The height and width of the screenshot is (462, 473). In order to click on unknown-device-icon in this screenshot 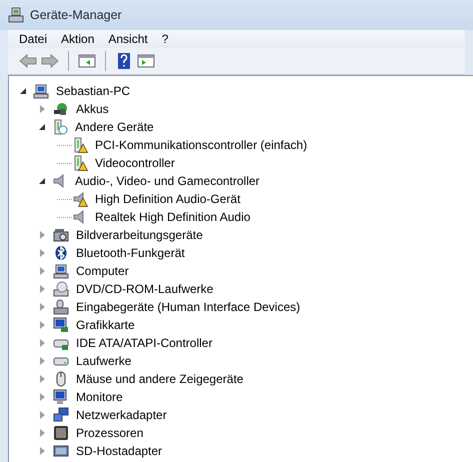, I will do `click(60, 127)`.